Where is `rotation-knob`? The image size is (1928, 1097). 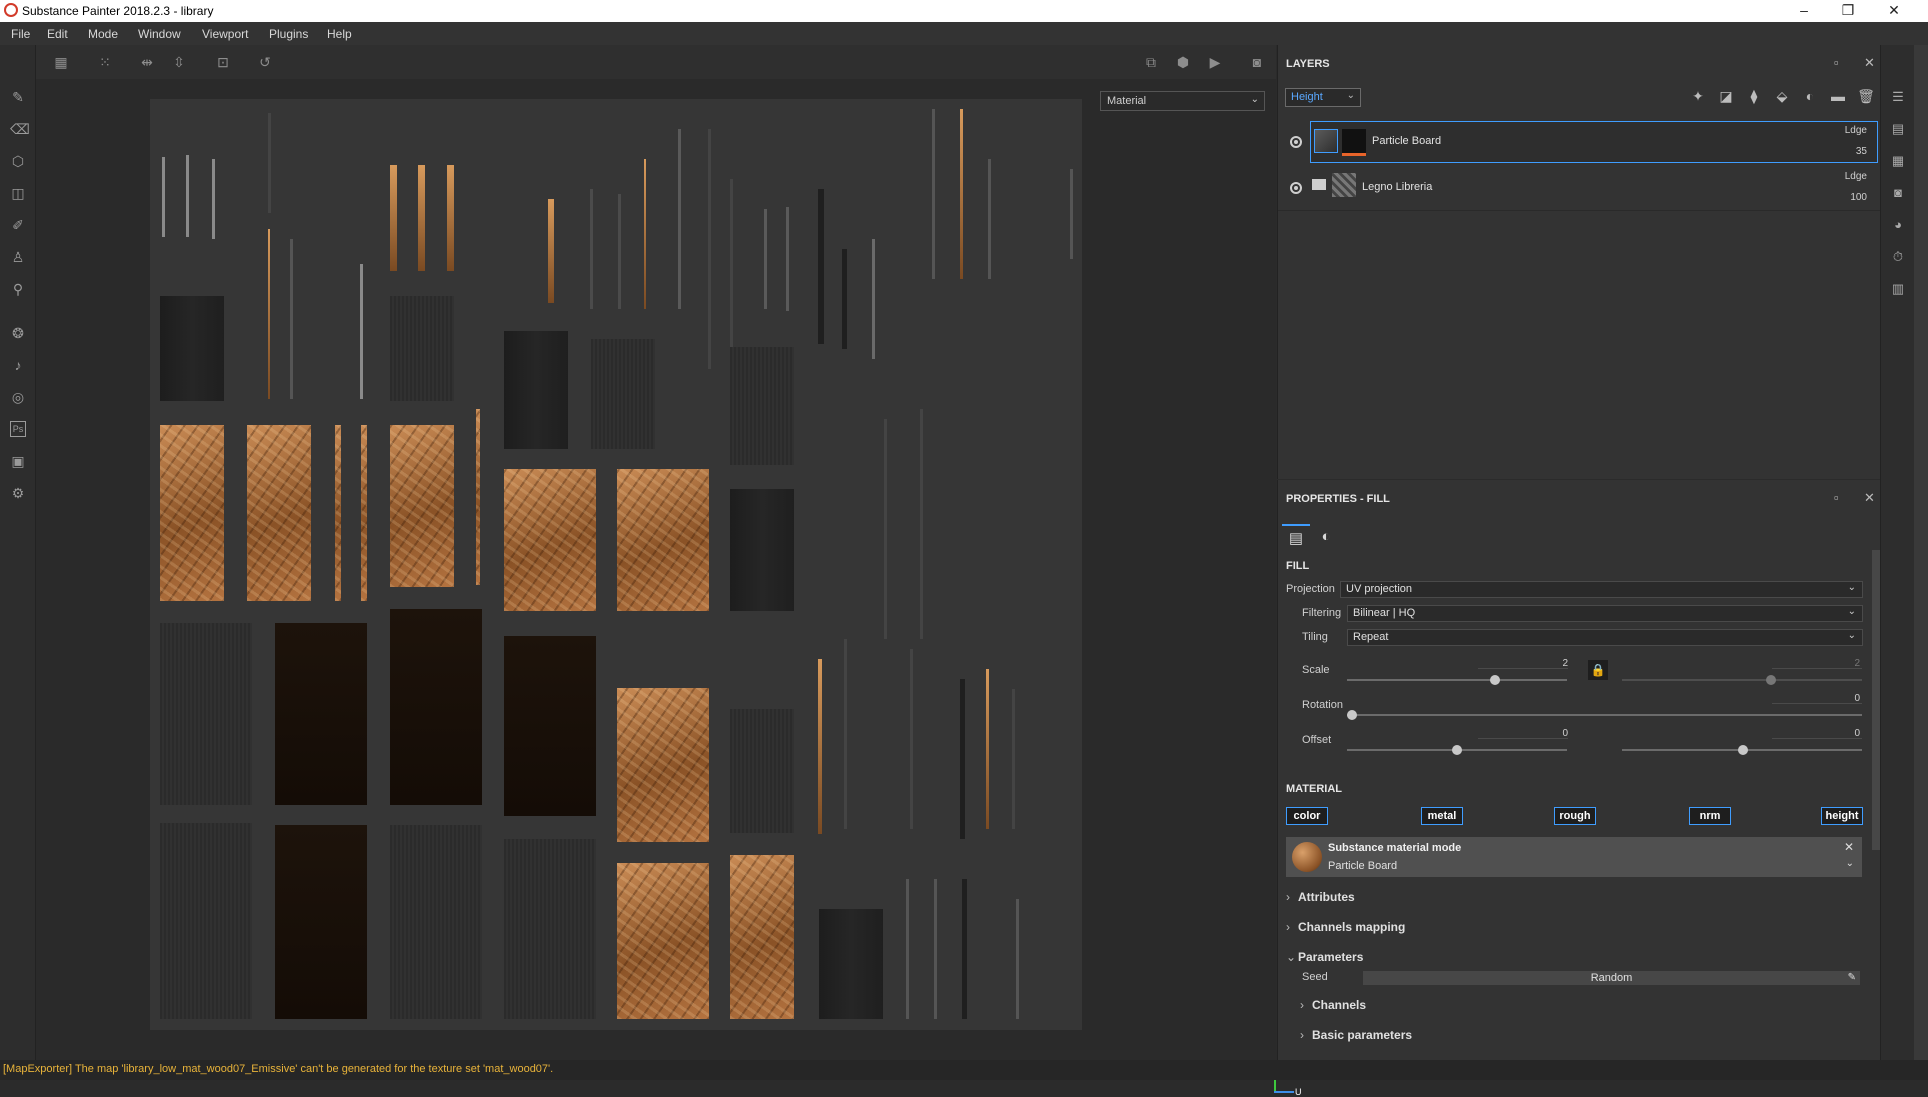 rotation-knob is located at coordinates (1352, 715).